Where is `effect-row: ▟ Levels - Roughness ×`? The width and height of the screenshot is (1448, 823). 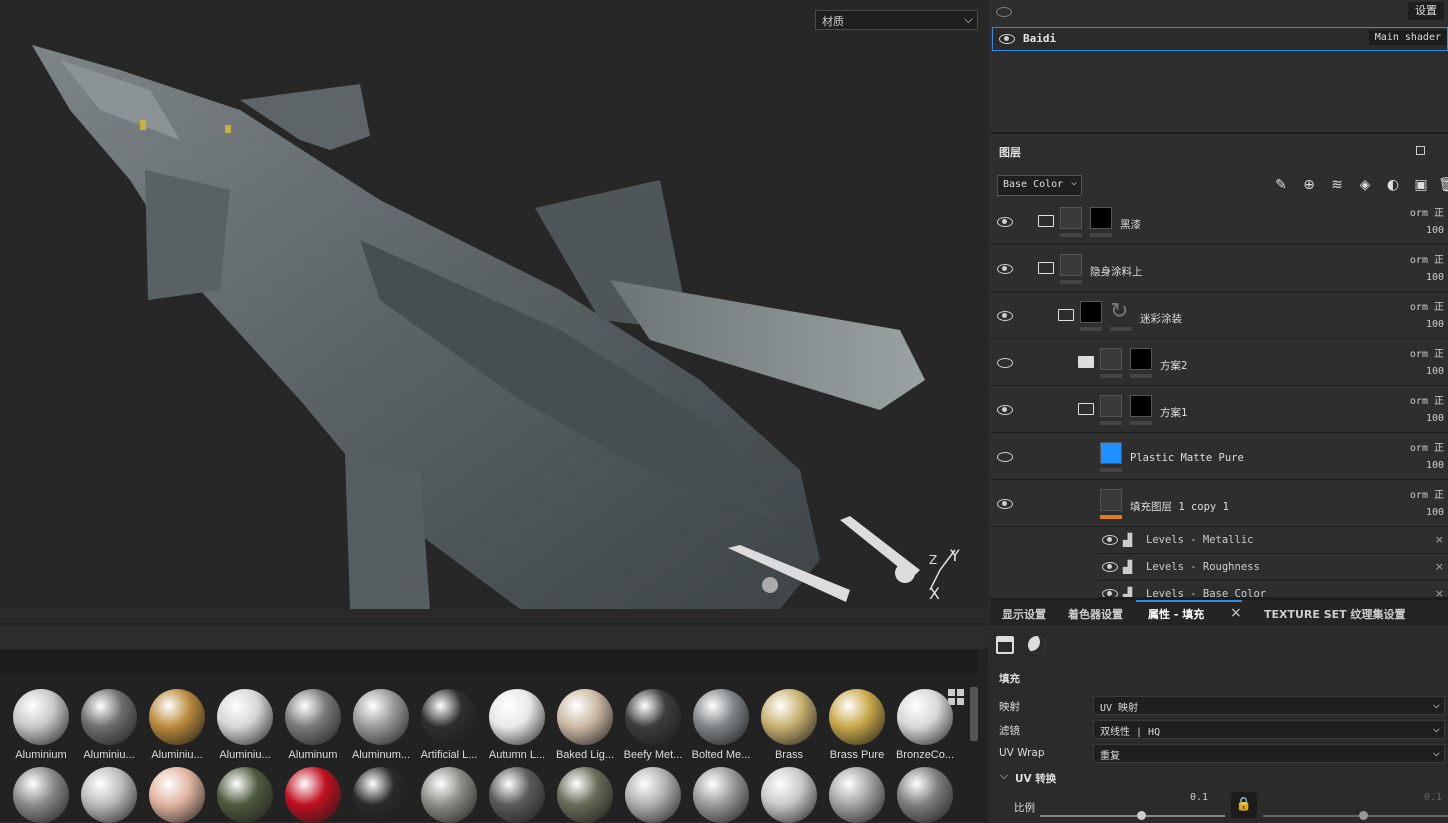
effect-row: ▟ Levels - Roughness × is located at coordinates (1273, 567).